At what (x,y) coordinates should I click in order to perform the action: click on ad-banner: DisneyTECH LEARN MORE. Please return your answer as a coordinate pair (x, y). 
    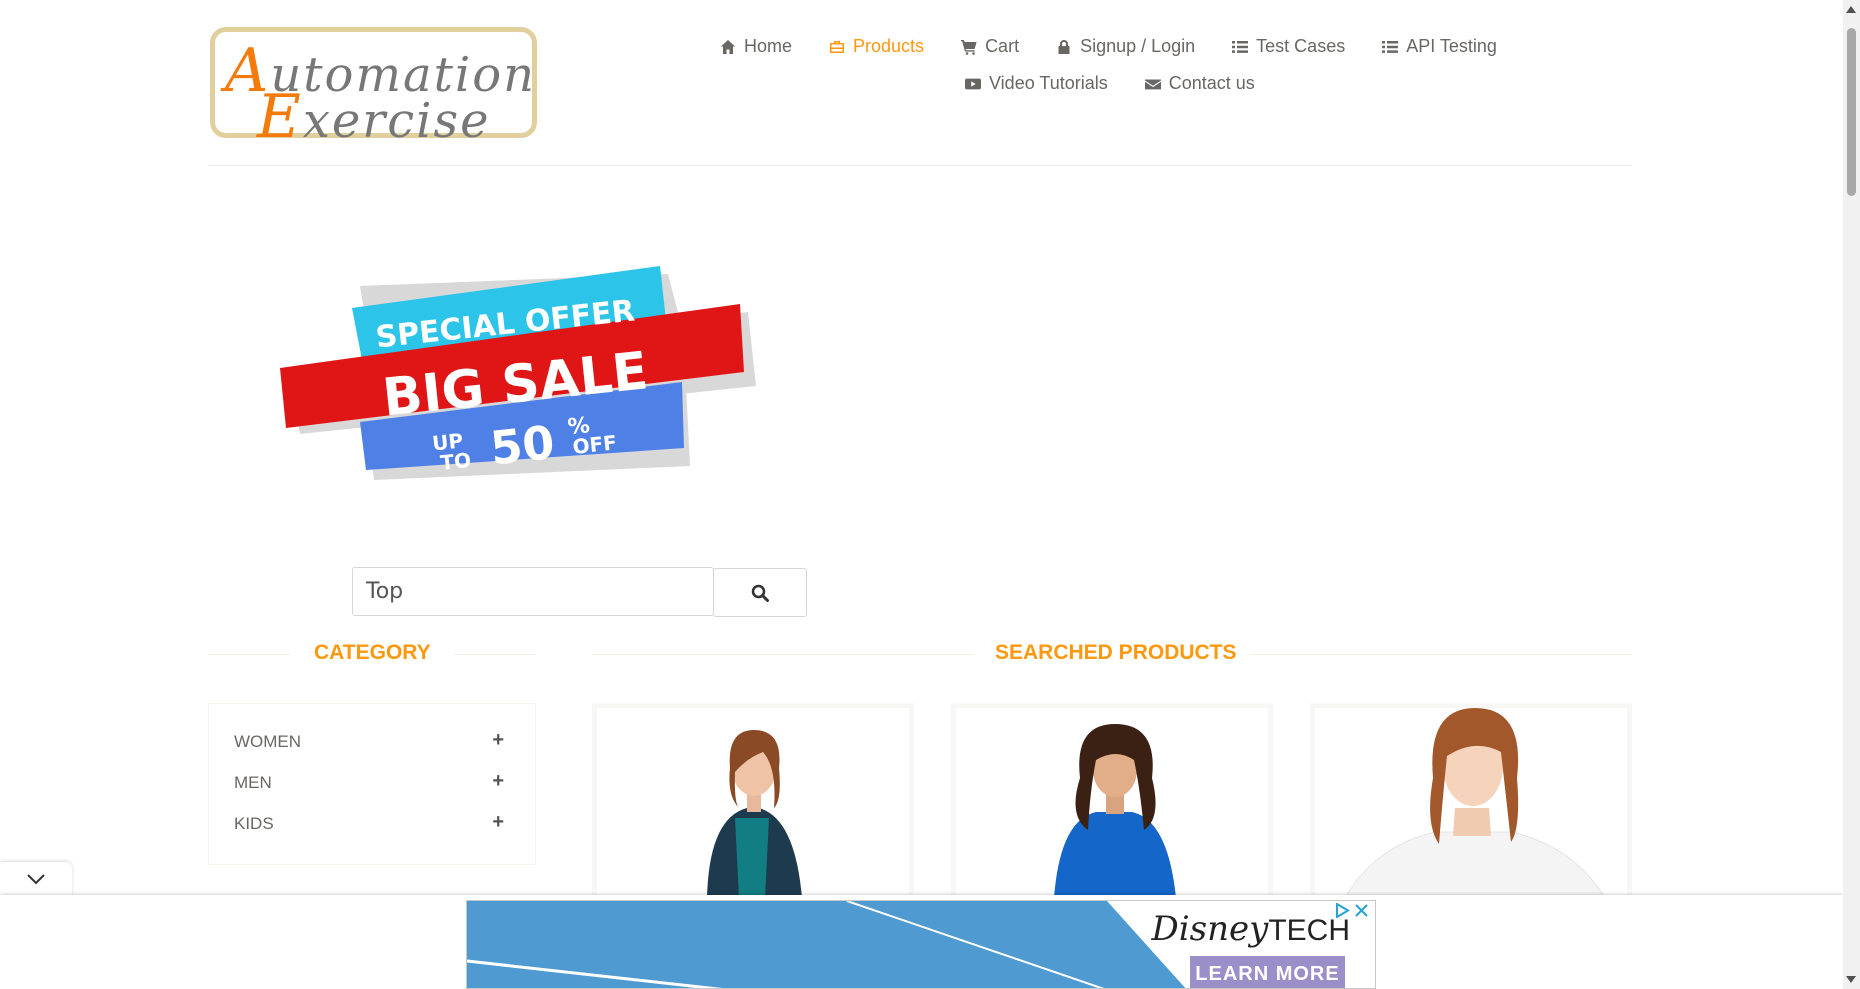
    Looking at the image, I should click on (921, 944).